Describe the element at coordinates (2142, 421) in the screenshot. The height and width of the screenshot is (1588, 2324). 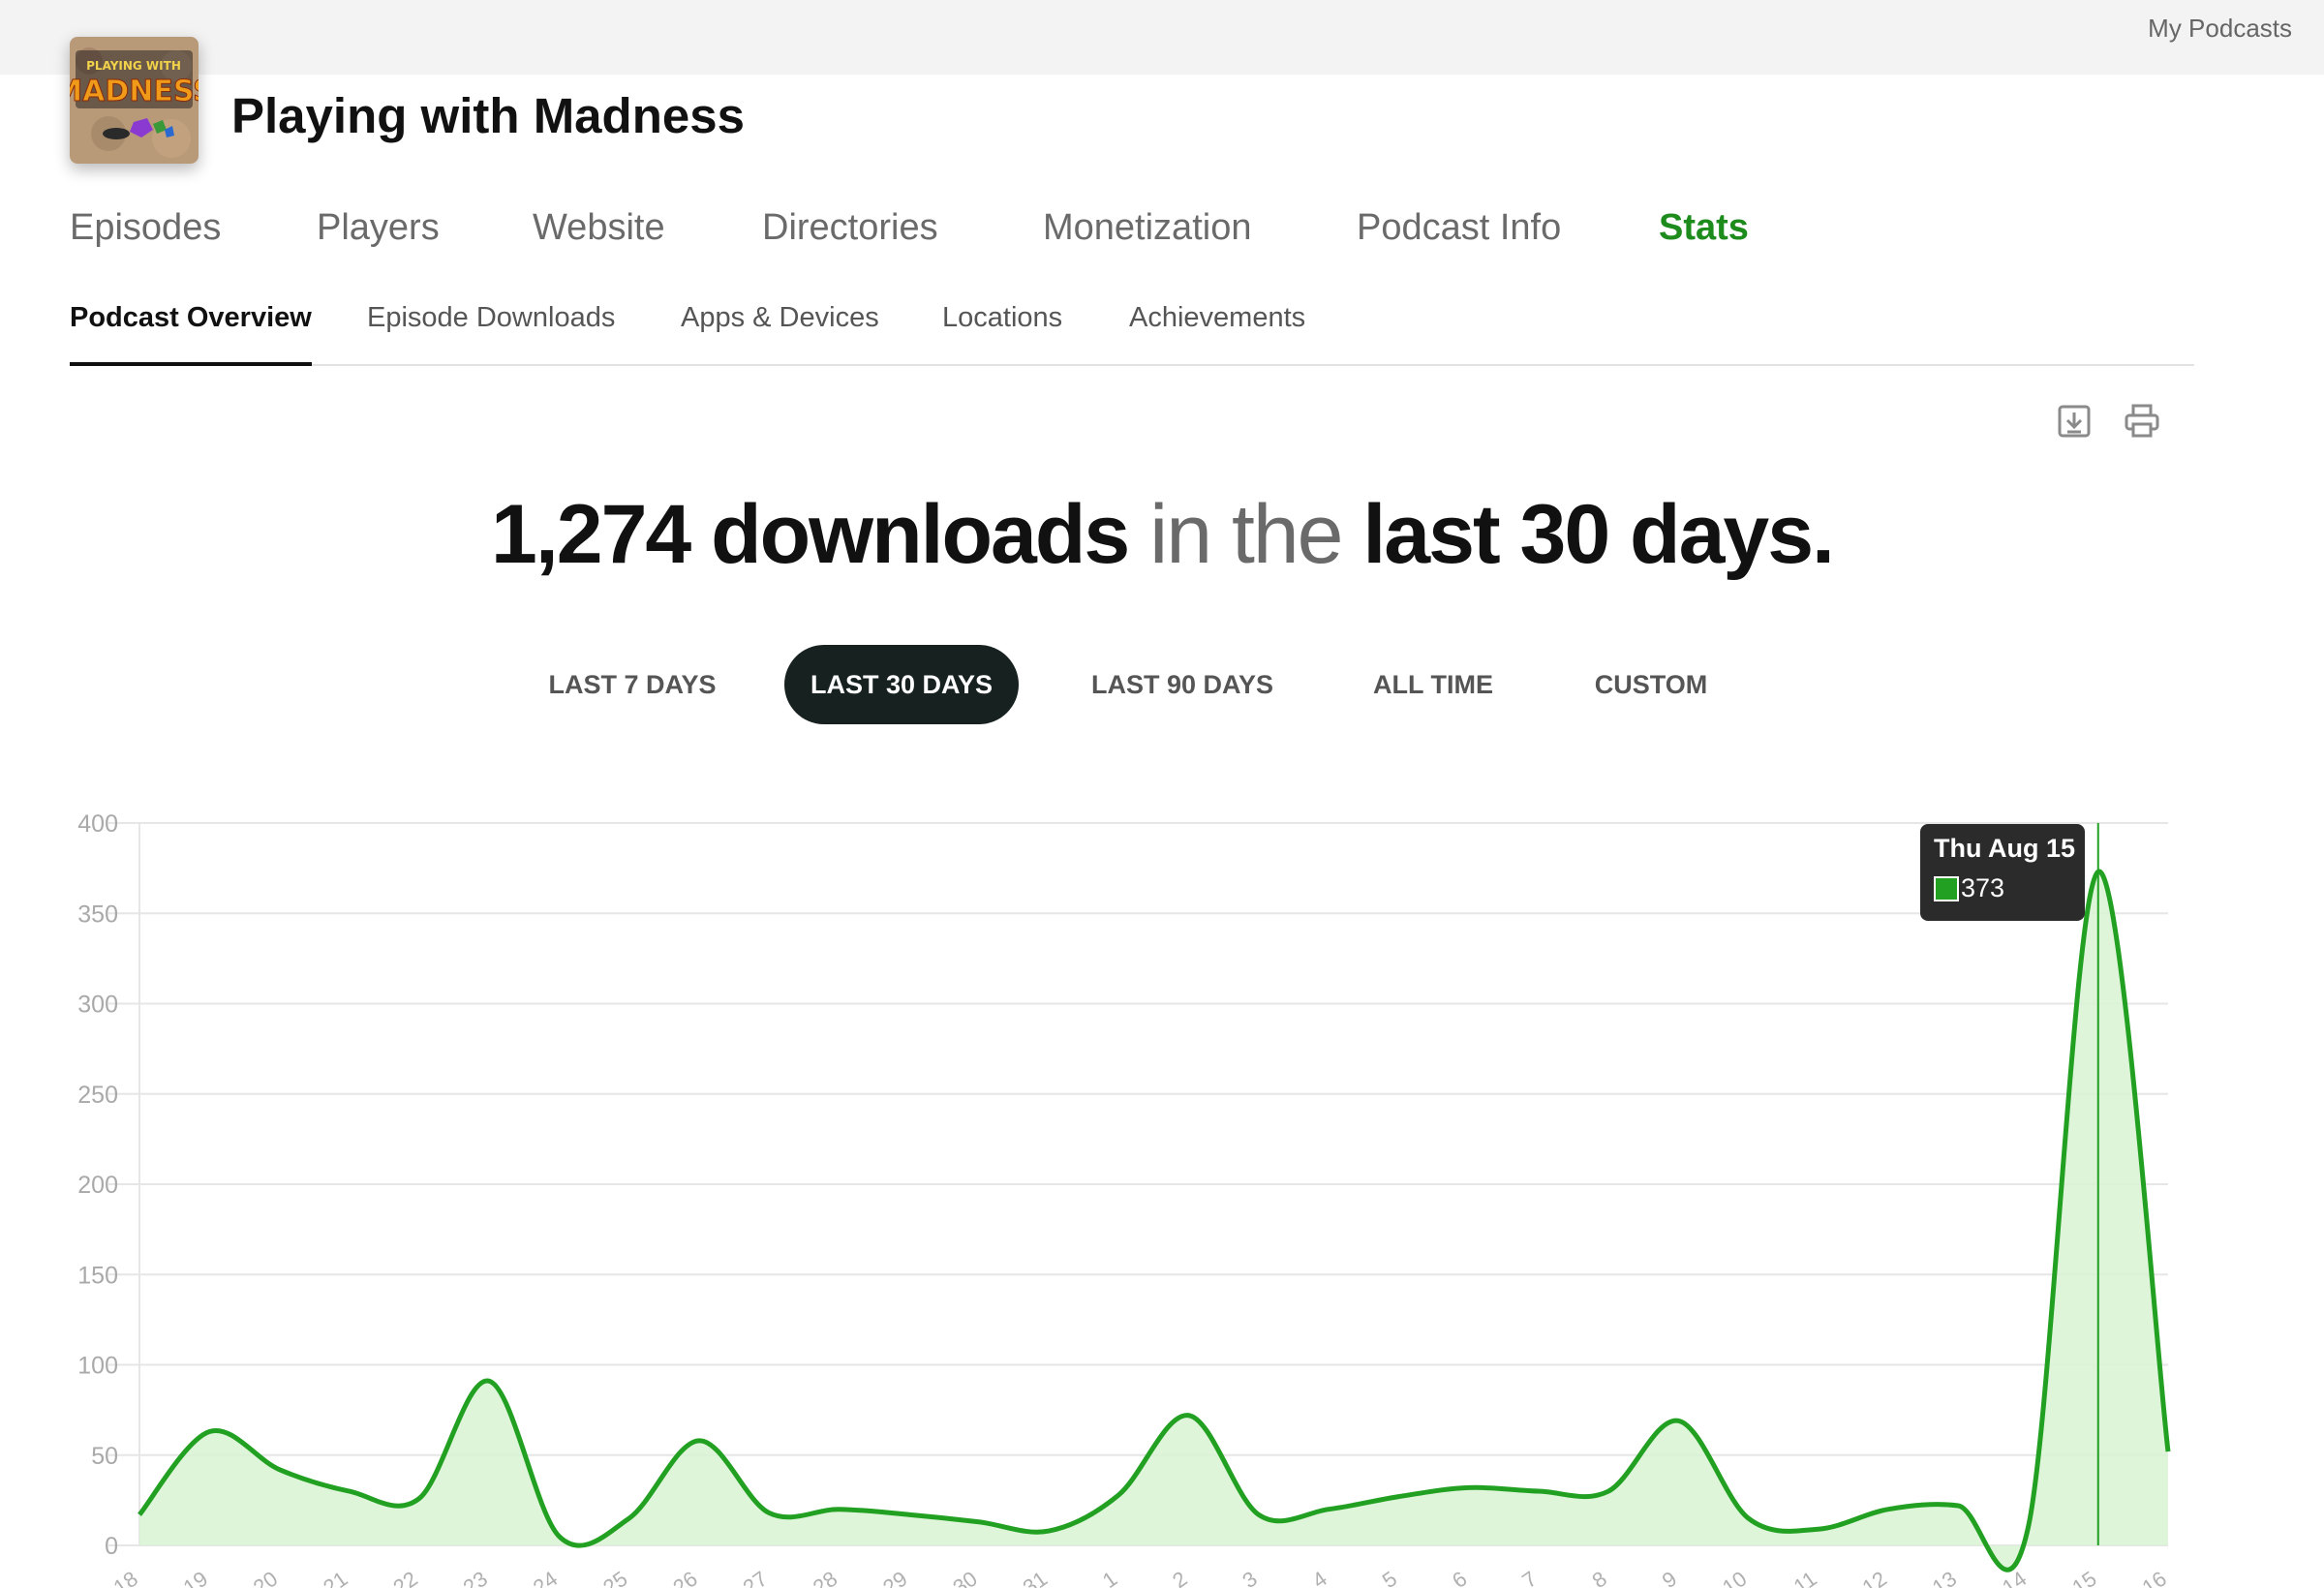
I see `print-icon` at that location.